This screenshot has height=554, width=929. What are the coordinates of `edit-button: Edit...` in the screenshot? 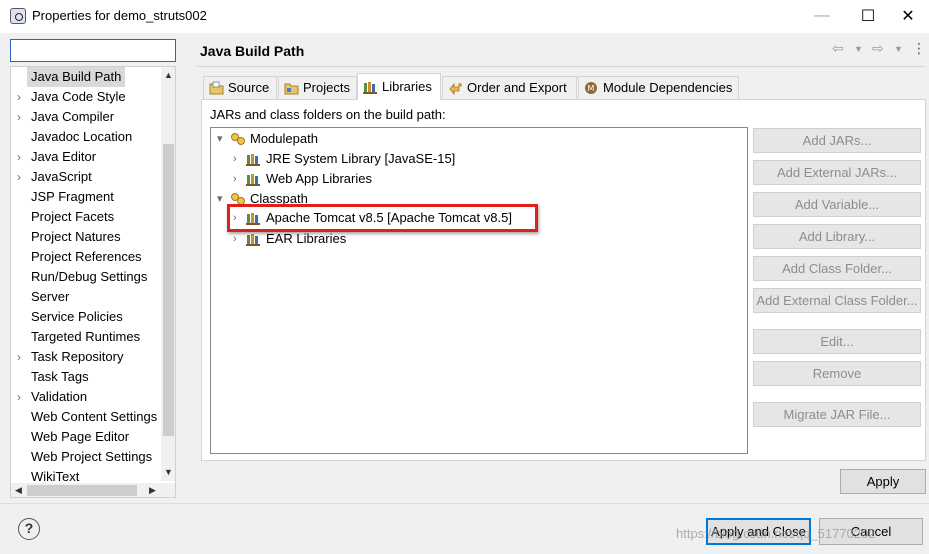 It's located at (837, 341).